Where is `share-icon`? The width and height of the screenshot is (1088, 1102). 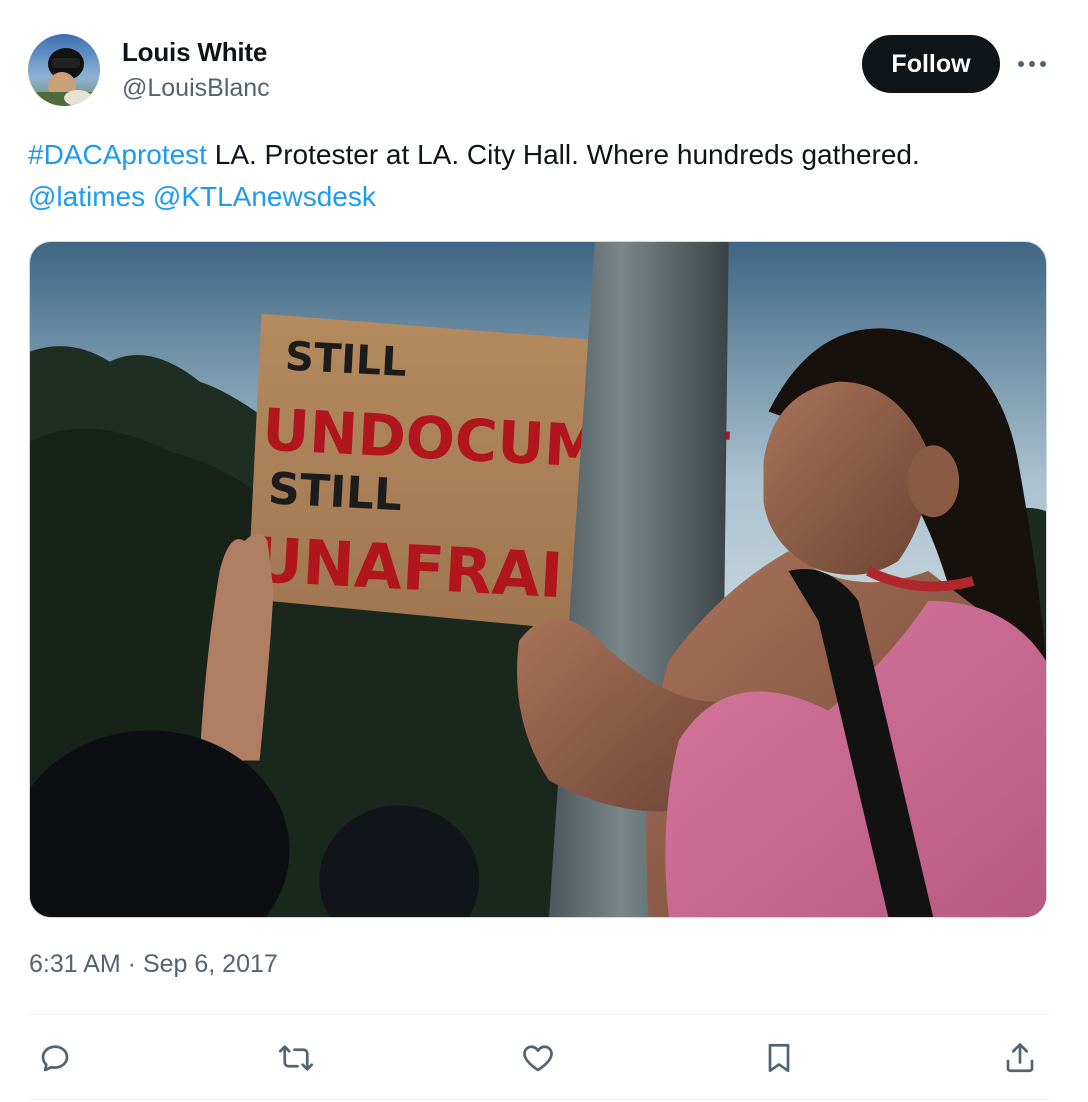
share-icon is located at coordinates (1020, 1058).